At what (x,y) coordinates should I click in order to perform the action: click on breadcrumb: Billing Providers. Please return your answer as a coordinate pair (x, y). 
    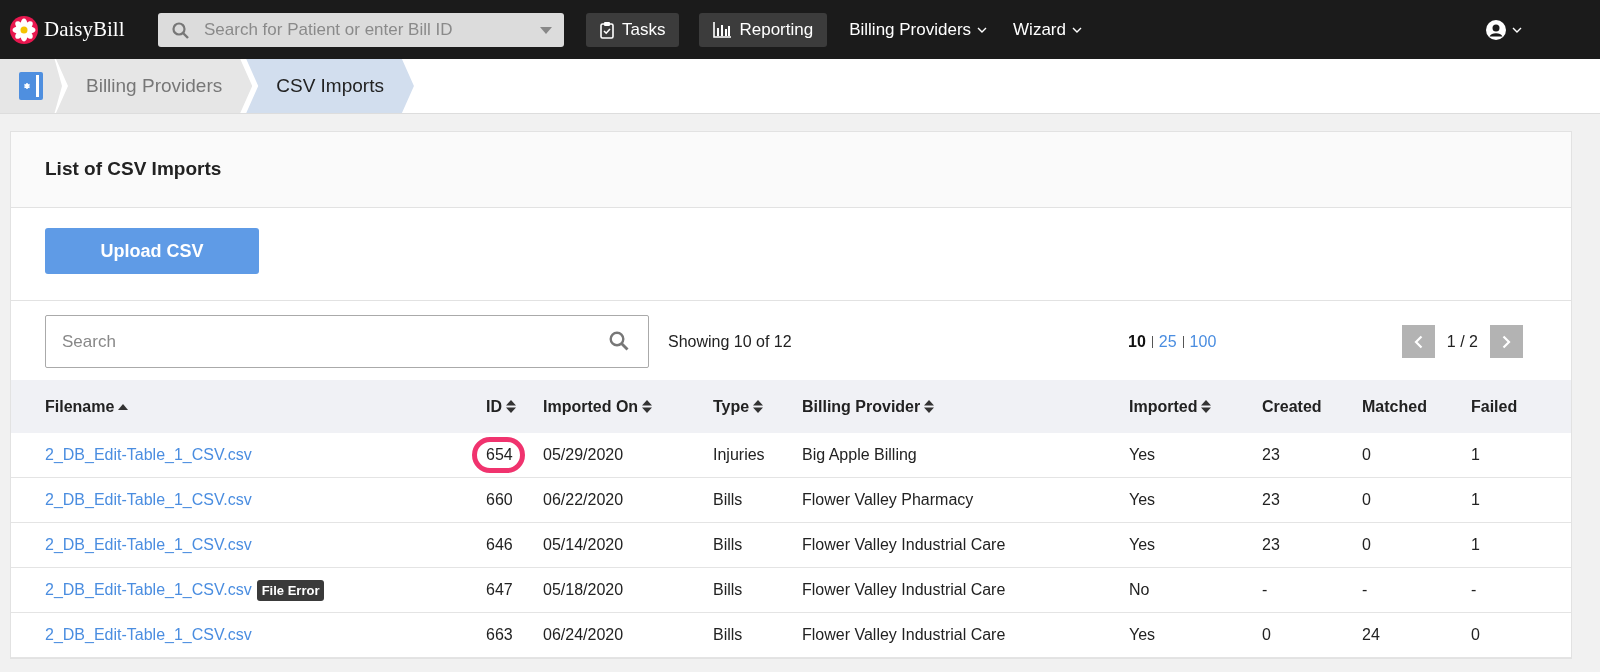
    Looking at the image, I should click on (154, 86).